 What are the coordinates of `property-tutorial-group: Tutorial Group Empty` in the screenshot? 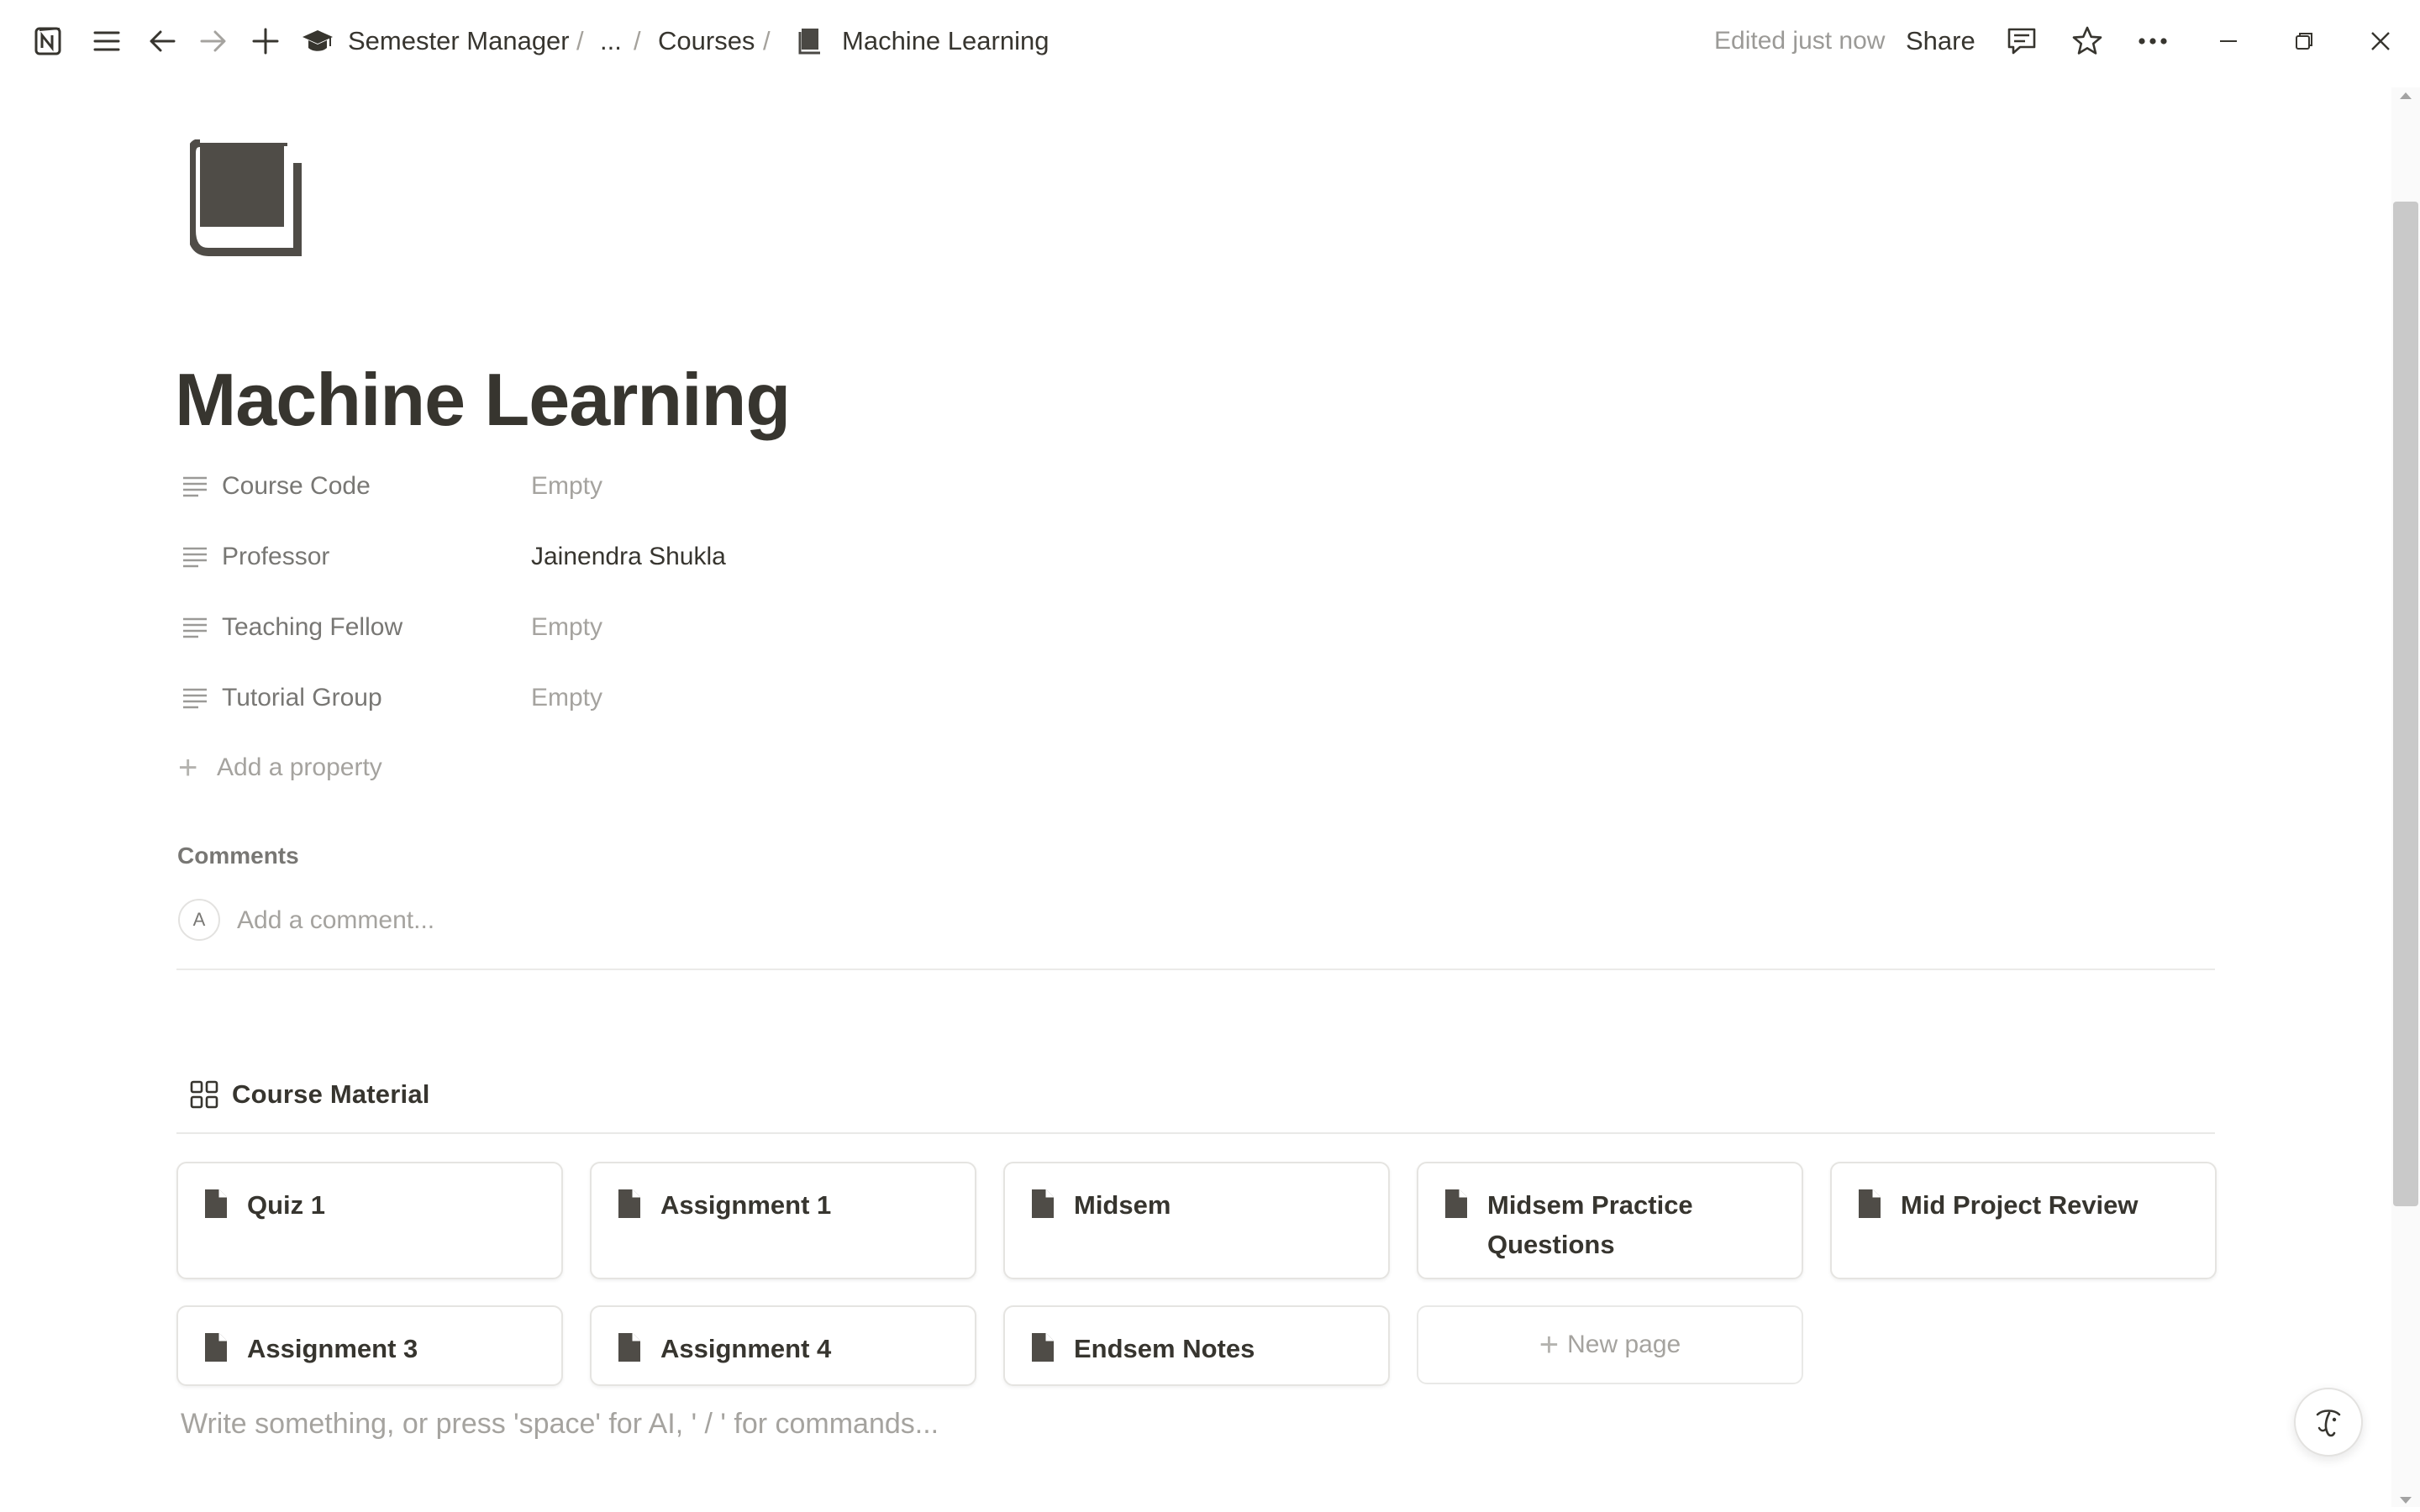 It's located at (721, 698).